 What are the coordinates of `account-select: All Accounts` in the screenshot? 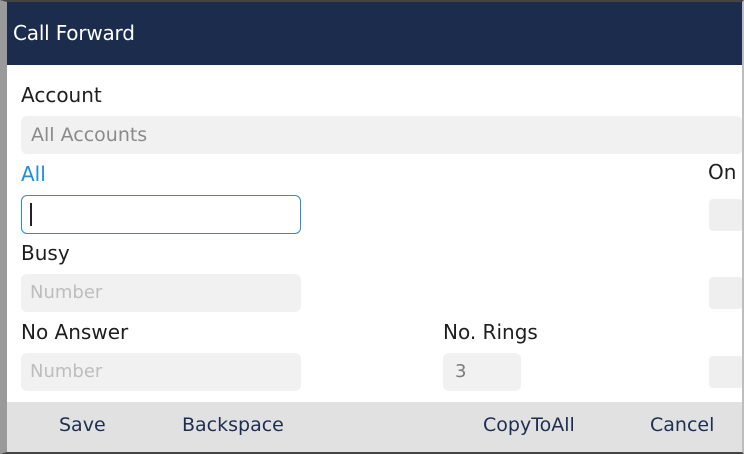 It's located at (381, 135).